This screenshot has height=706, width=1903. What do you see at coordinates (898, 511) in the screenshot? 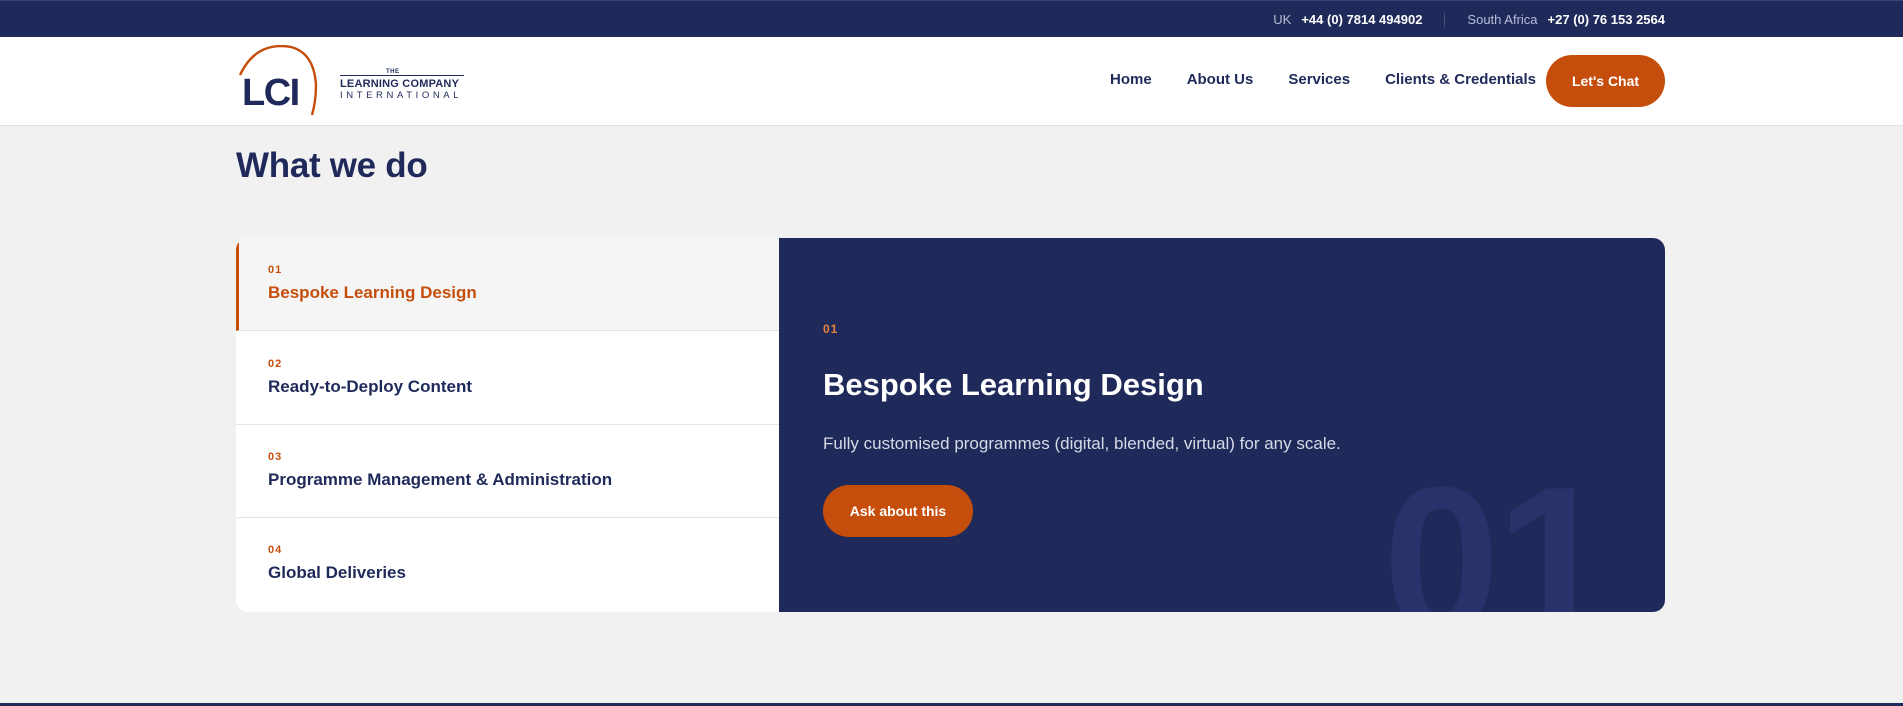
I see `ask-about-this-button: Ask about this` at bounding box center [898, 511].